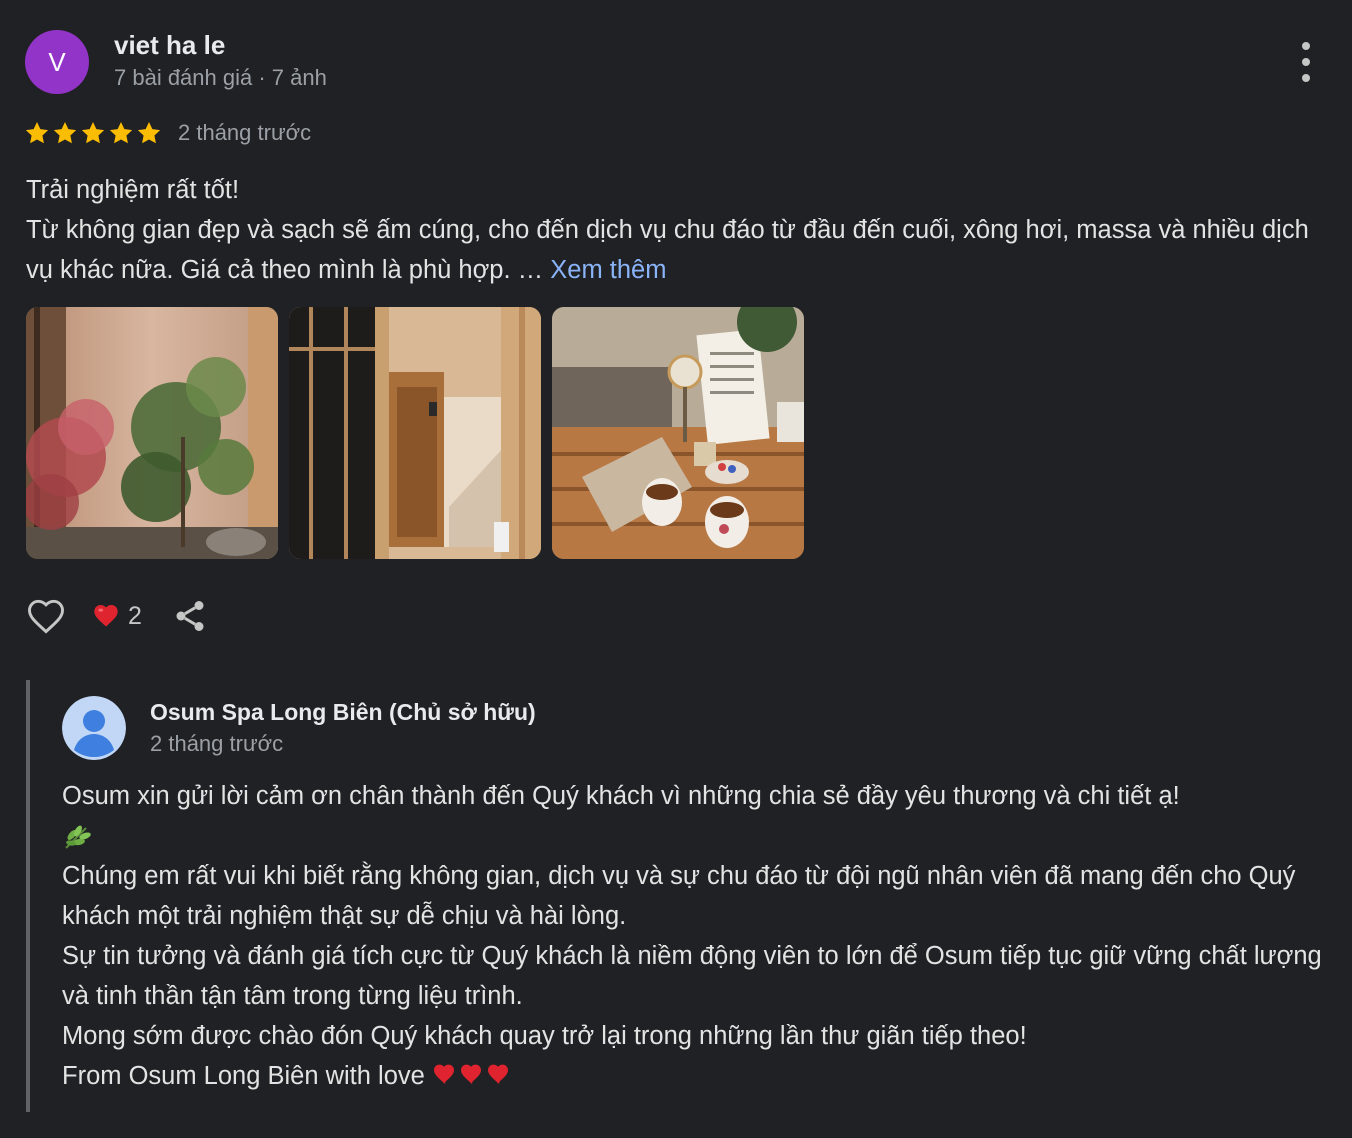 The height and width of the screenshot is (1138, 1352). I want to click on reviewer-meta: 7 bài đánh giá · 7 ảnh, so click(220, 77).